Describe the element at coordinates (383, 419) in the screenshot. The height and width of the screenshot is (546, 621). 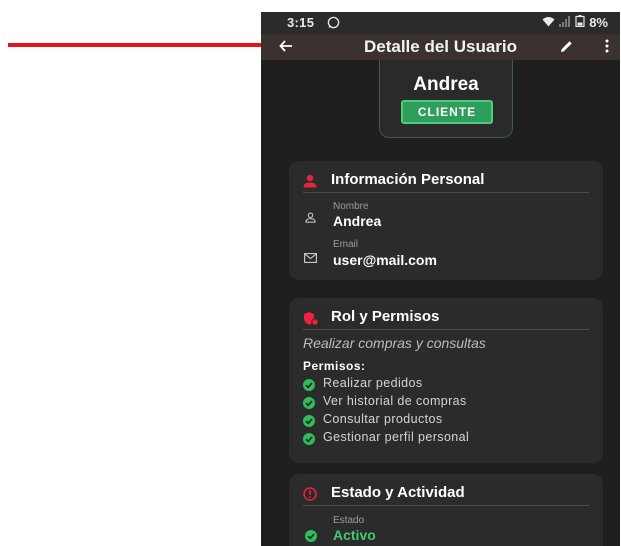
I see `permission-label: Consultar productos` at that location.